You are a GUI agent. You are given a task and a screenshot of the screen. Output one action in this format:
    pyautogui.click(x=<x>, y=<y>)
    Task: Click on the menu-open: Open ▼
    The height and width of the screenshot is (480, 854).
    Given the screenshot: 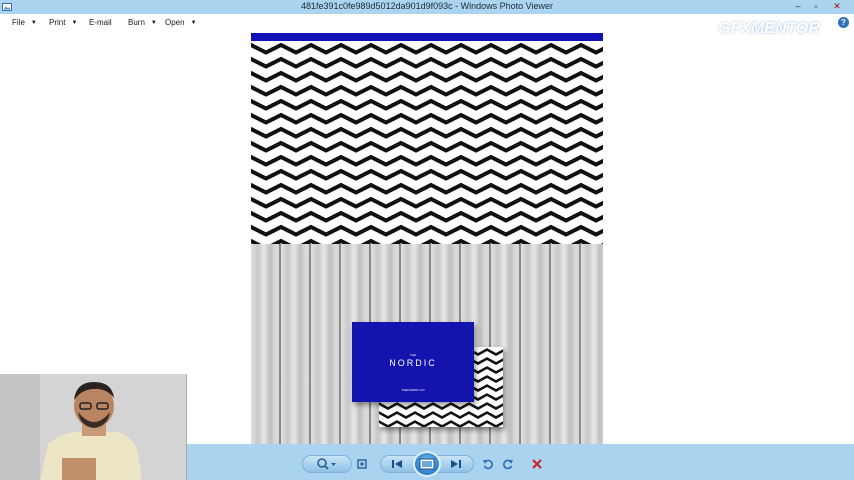 What is the action you would take?
    pyautogui.click(x=181, y=23)
    